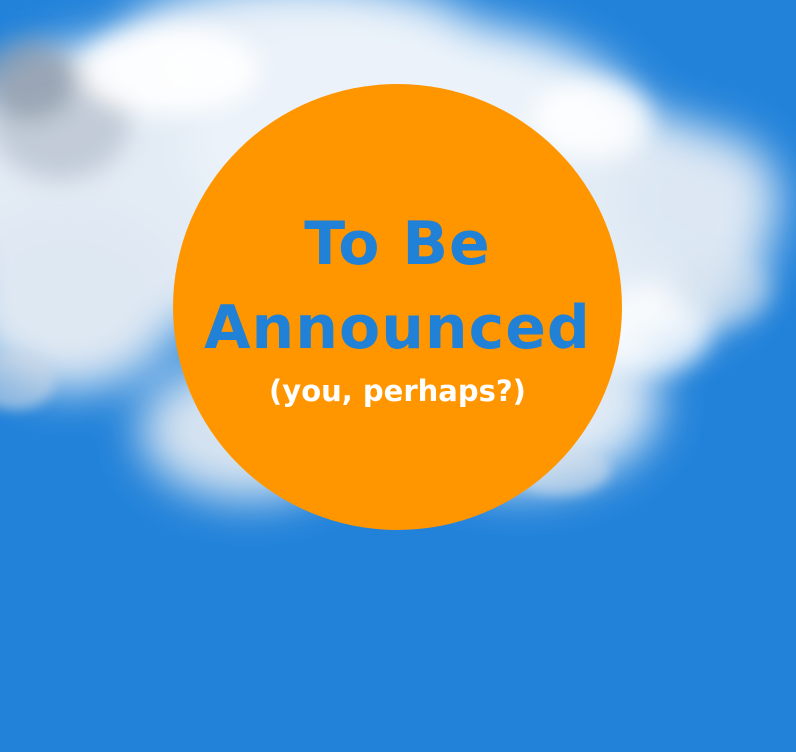  I want to click on subtitle: (you, perhaps?), so click(397, 391).